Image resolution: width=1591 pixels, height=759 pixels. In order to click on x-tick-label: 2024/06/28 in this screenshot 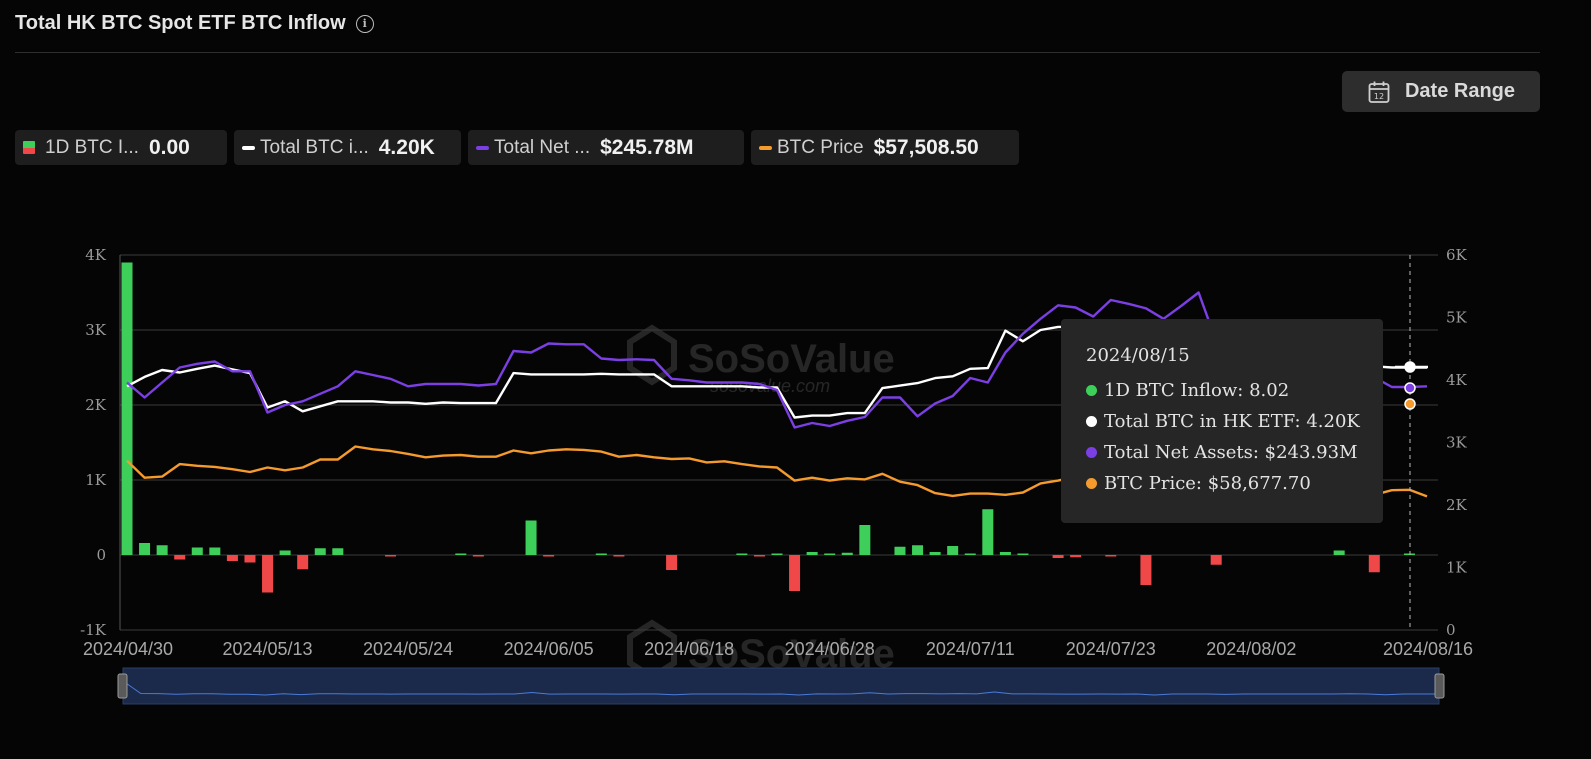, I will do `click(830, 649)`.